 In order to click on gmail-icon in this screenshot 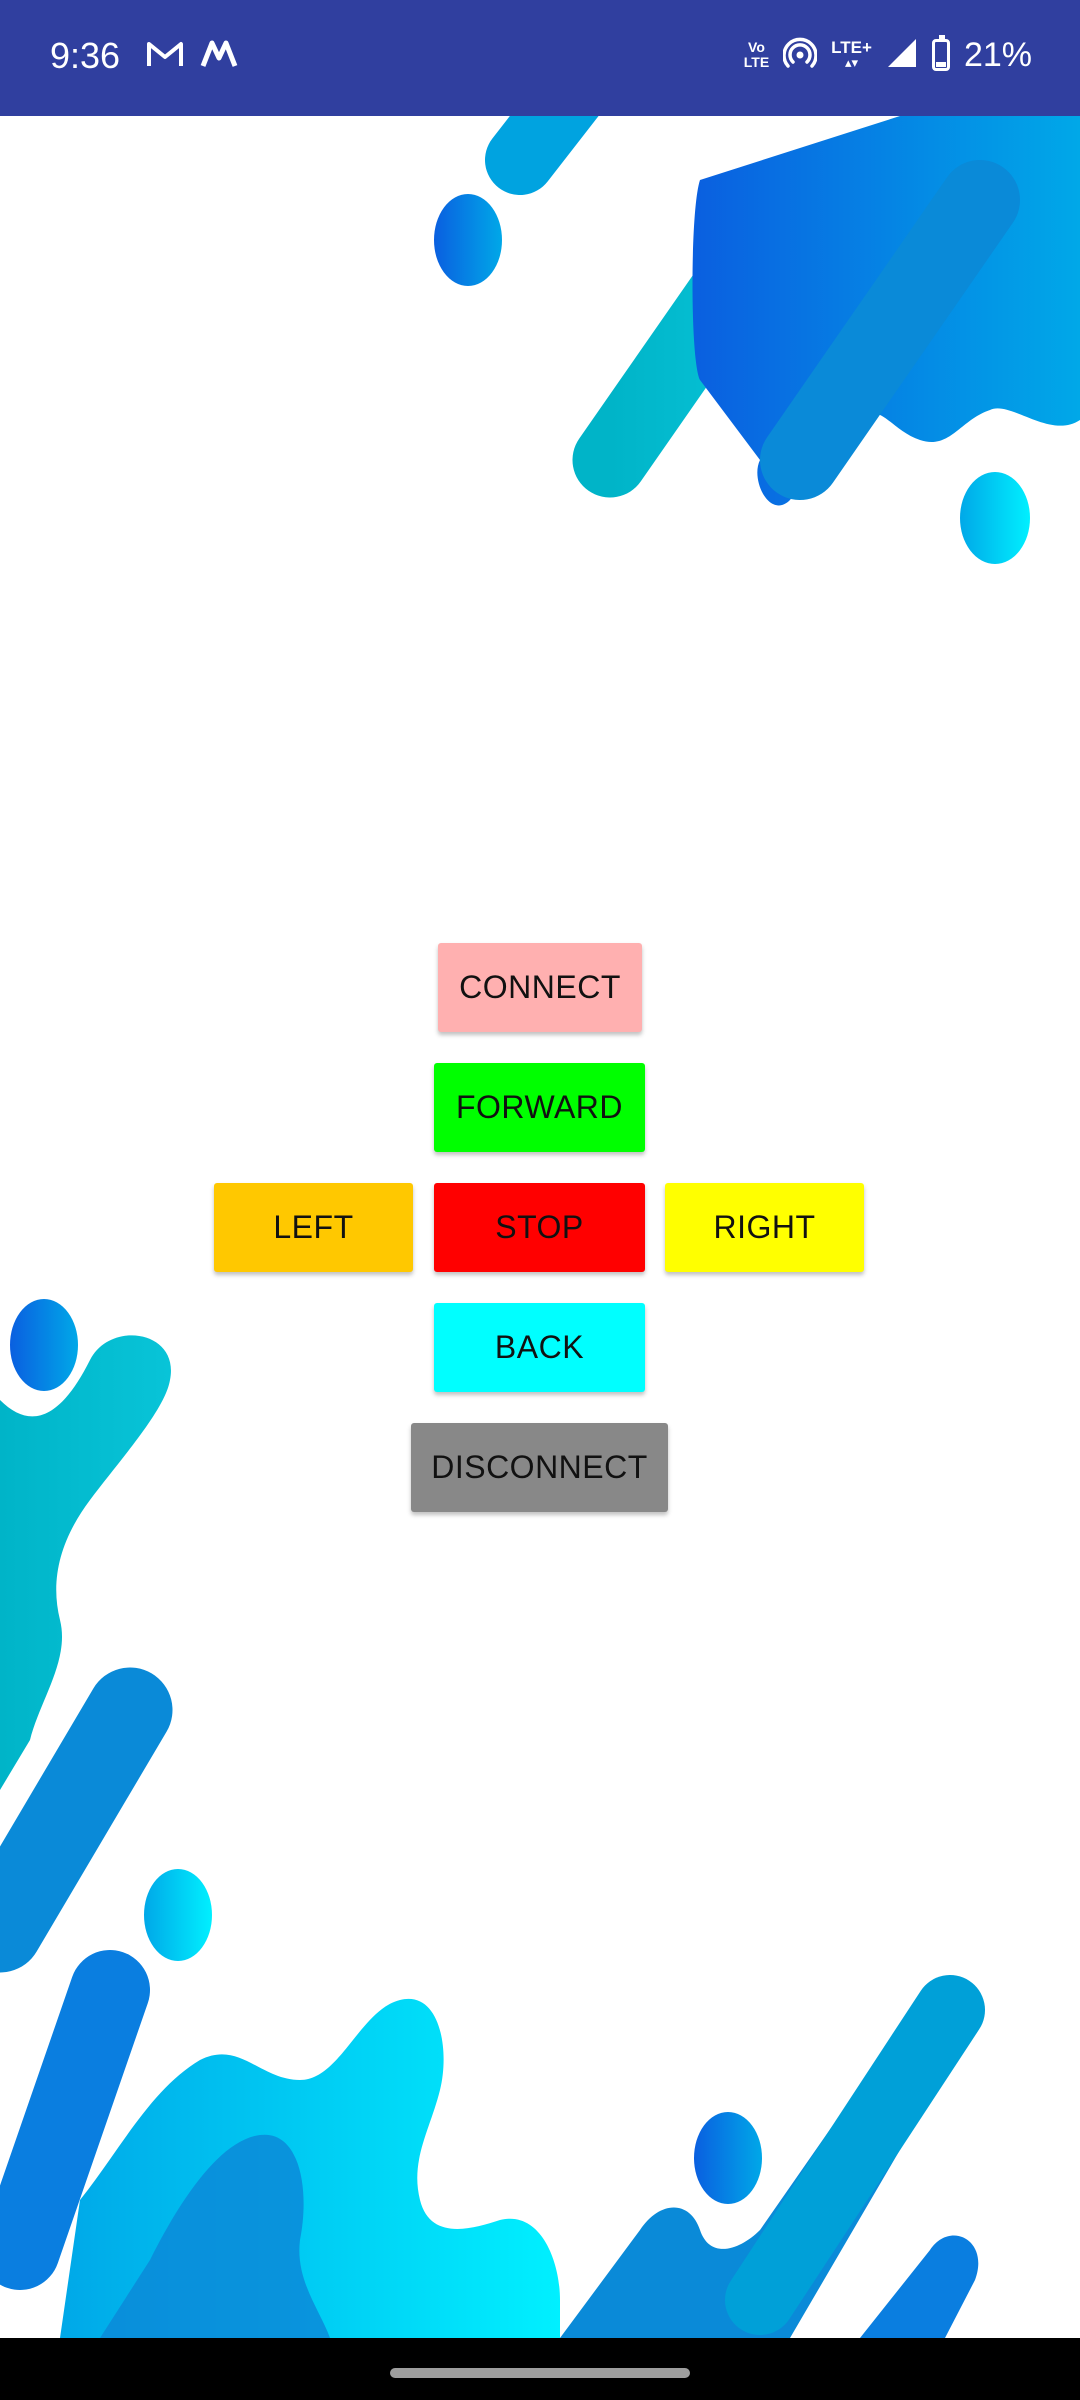, I will do `click(165, 57)`.